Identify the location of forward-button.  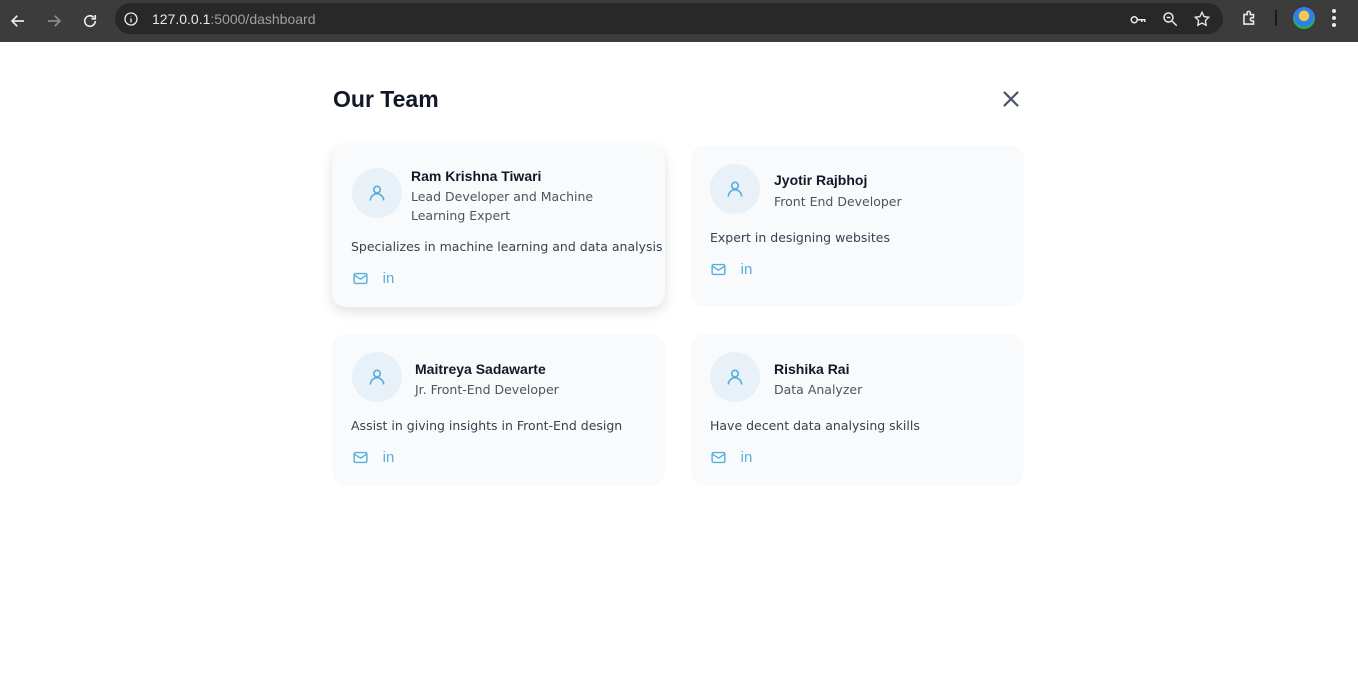
(54, 21).